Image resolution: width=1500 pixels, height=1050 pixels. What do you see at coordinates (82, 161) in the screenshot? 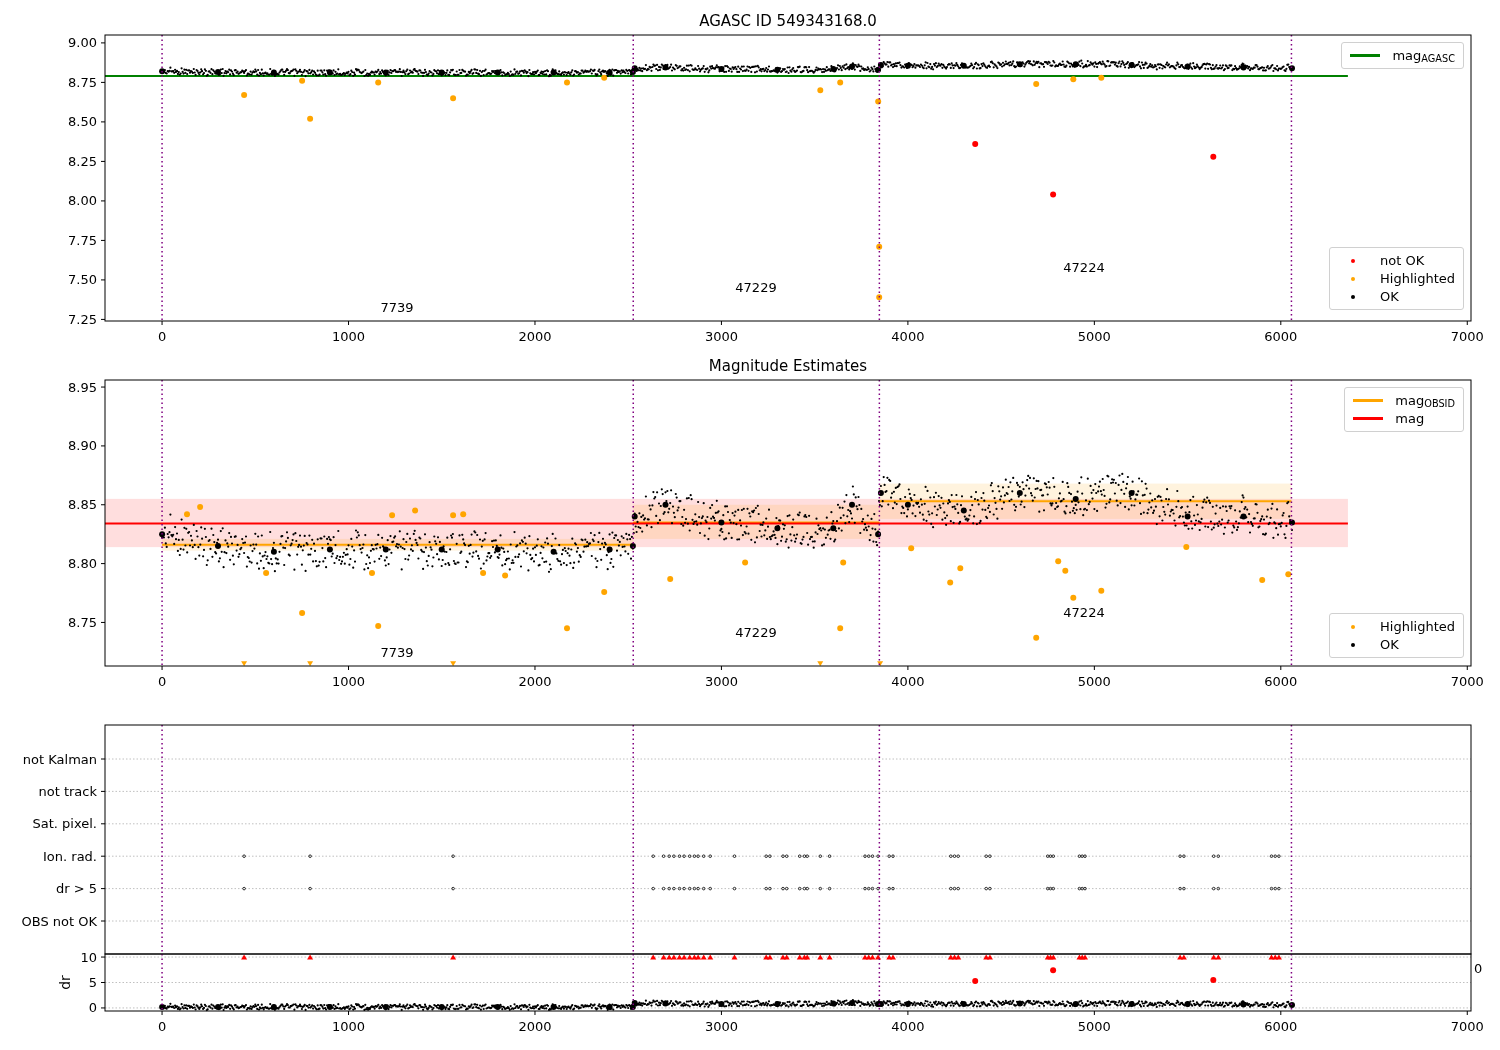
I see `tick-label: 8.25` at bounding box center [82, 161].